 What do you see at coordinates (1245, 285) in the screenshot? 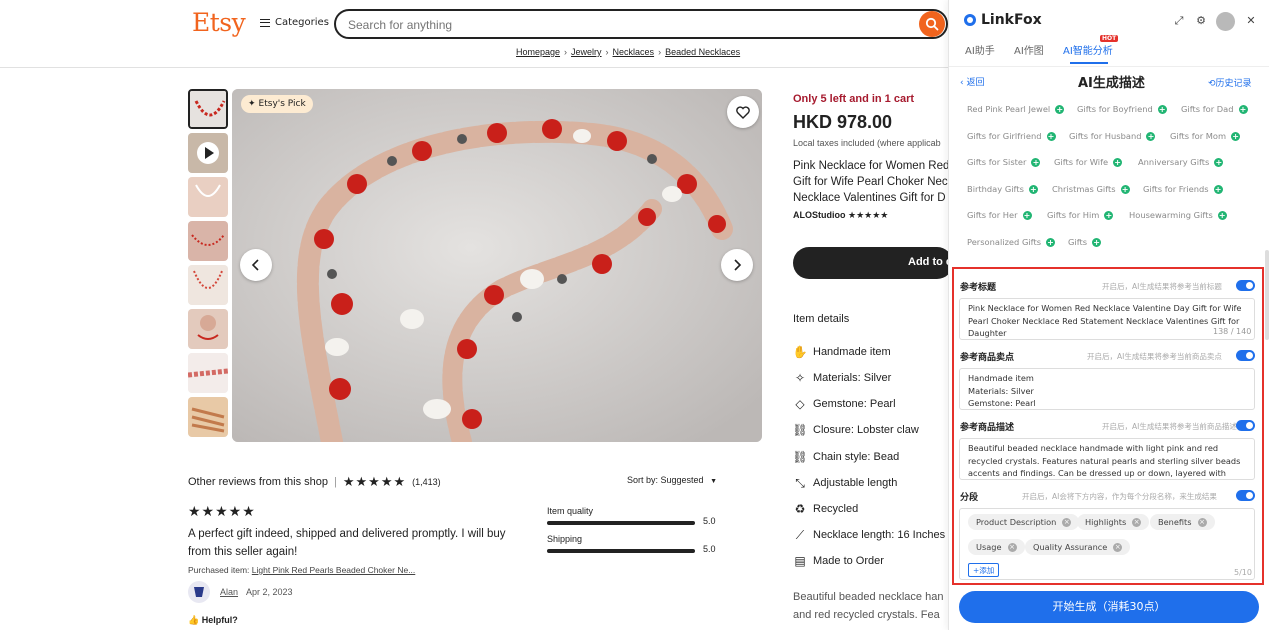
I see `ref-title-toggle` at bounding box center [1245, 285].